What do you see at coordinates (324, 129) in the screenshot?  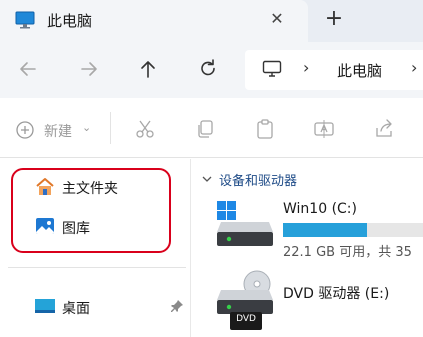 I see `rename-icon` at bounding box center [324, 129].